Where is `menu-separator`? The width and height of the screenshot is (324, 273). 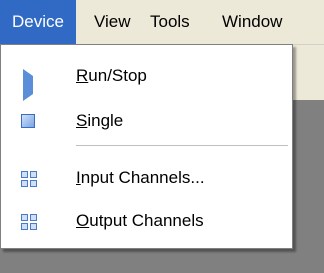
menu-separator is located at coordinates (182, 145).